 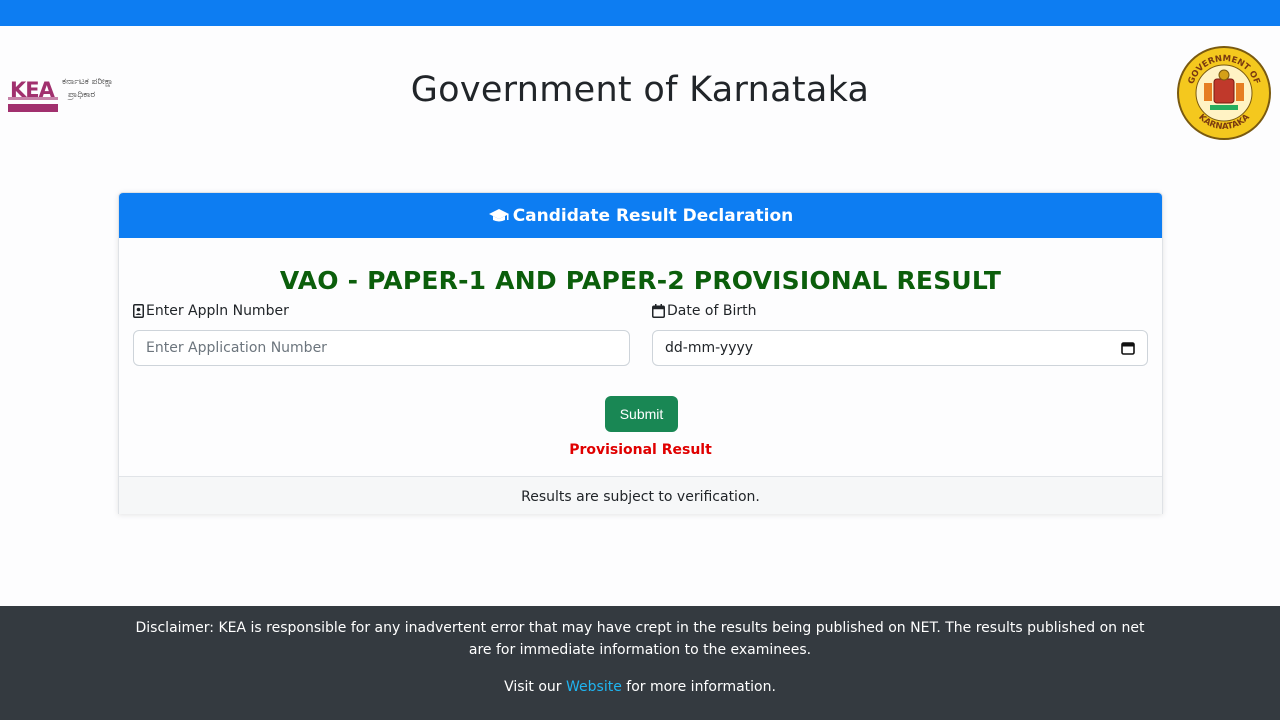 What do you see at coordinates (498, 214) in the screenshot?
I see `graduation-cap-icon` at bounding box center [498, 214].